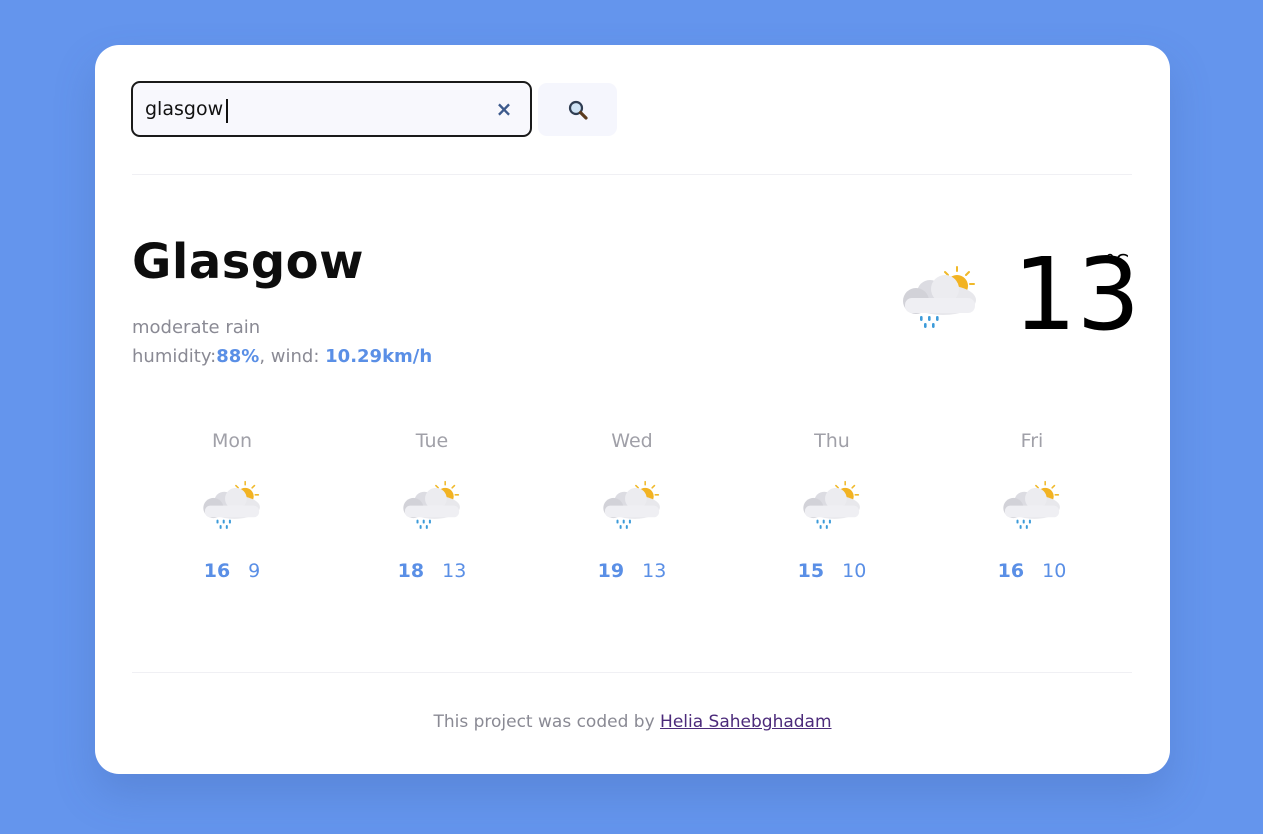  Describe the element at coordinates (379, 356) in the screenshot. I see `wind-value: 10.29km/h` at that location.